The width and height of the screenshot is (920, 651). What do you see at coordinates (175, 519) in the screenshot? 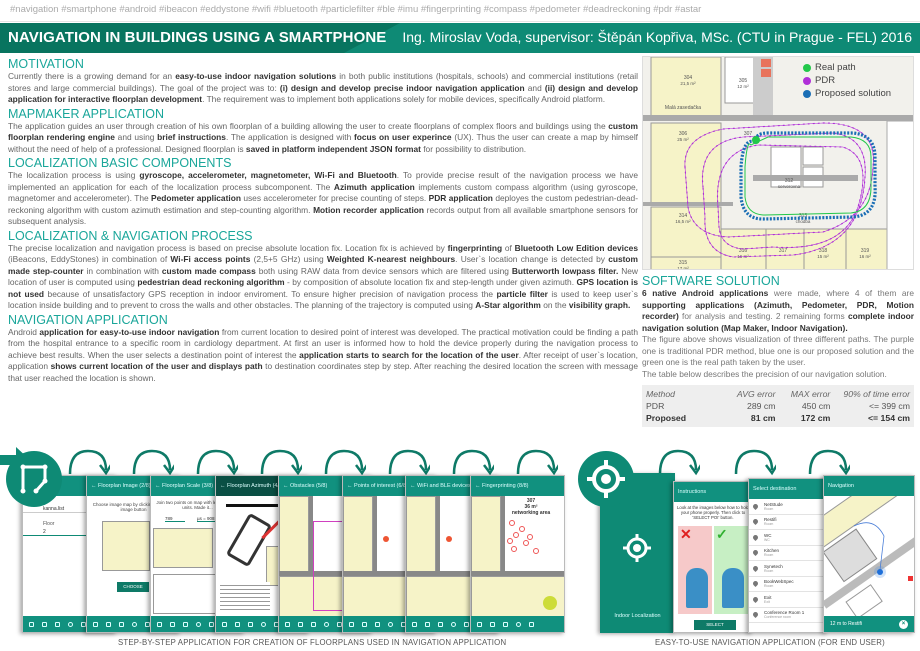
I see `scale-value-input: 789` at bounding box center [175, 519].